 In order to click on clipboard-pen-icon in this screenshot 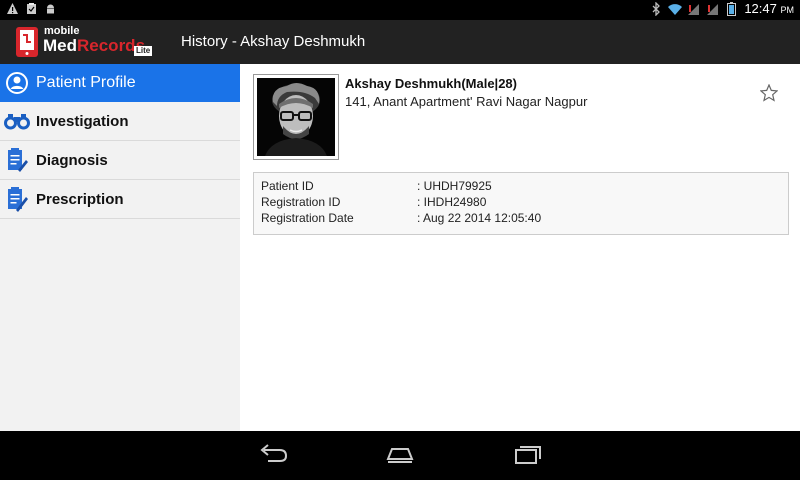, I will do `click(17, 160)`.